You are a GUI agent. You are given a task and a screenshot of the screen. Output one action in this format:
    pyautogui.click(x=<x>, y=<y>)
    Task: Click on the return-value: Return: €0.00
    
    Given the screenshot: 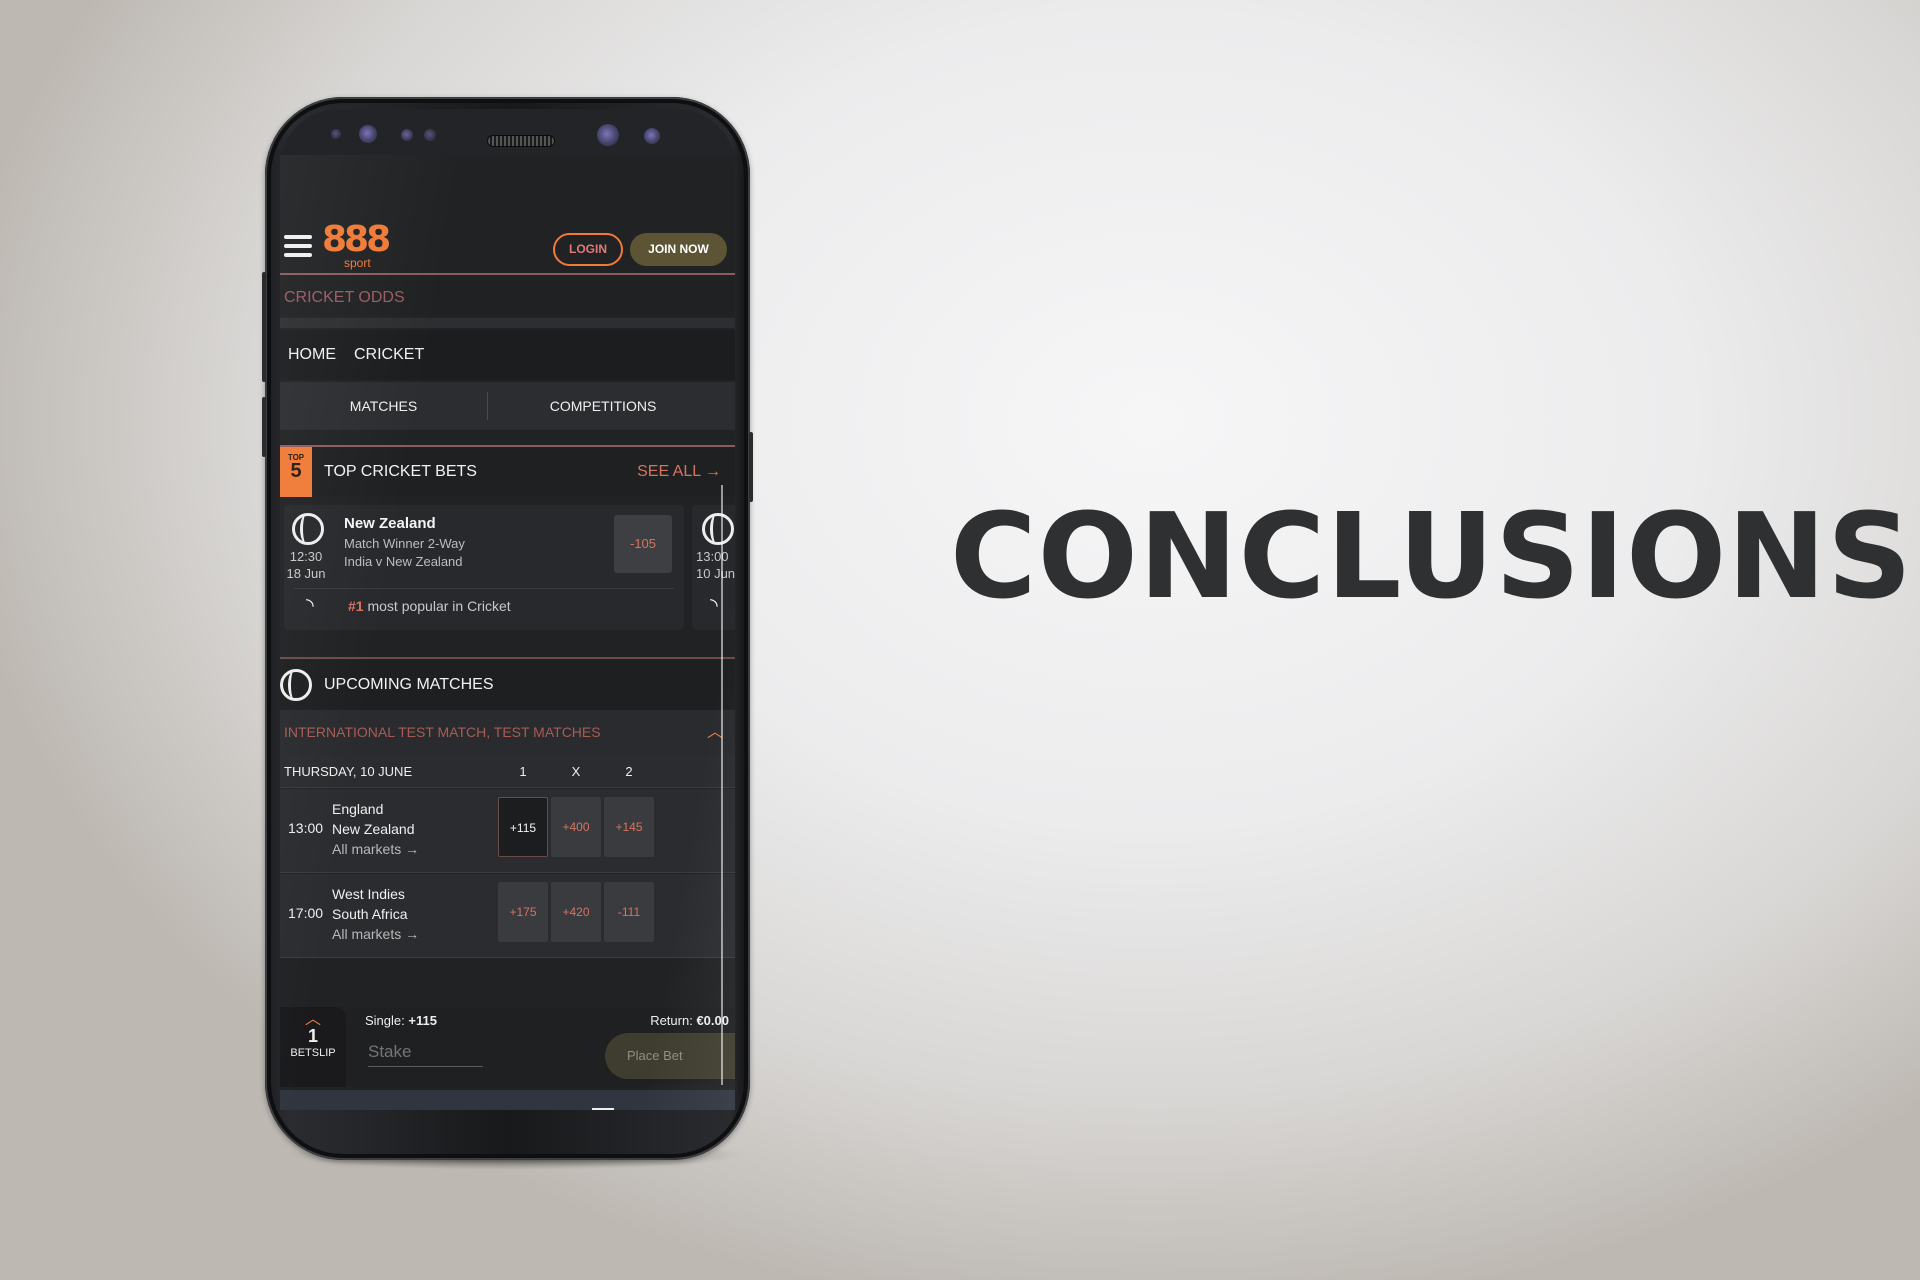 What is the action you would take?
    pyautogui.click(x=689, y=1020)
    